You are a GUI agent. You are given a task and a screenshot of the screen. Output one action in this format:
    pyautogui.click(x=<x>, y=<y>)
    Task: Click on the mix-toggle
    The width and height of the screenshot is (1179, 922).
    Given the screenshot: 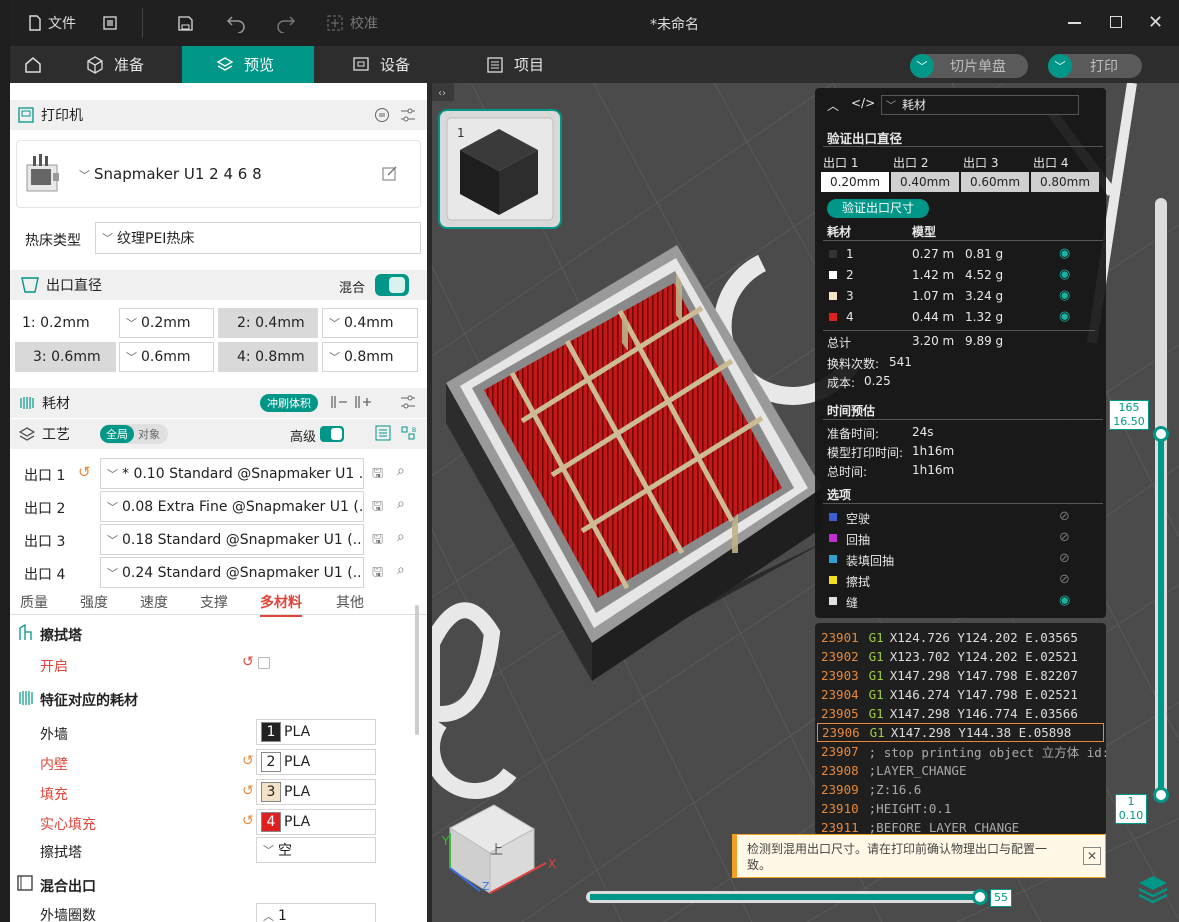 What is the action you would take?
    pyautogui.click(x=392, y=285)
    